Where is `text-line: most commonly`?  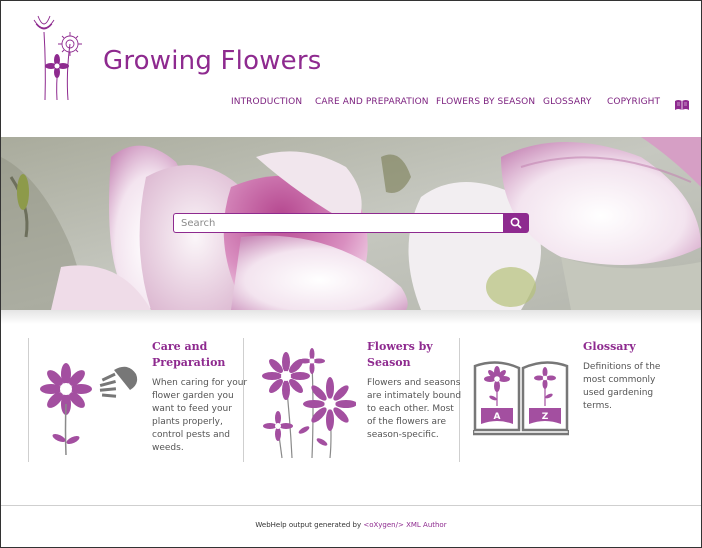 text-line: most commonly is located at coordinates (619, 380).